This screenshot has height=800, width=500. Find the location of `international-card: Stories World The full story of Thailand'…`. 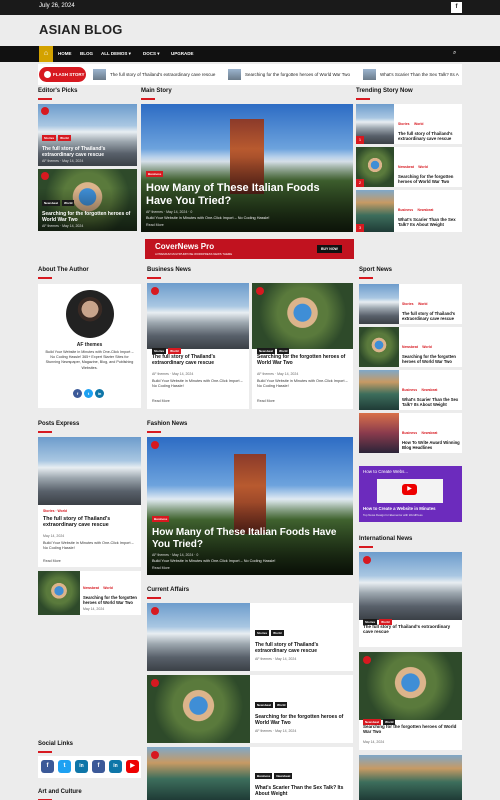

international-card: Stories World The full story of Thailand'… is located at coordinates (410, 599).